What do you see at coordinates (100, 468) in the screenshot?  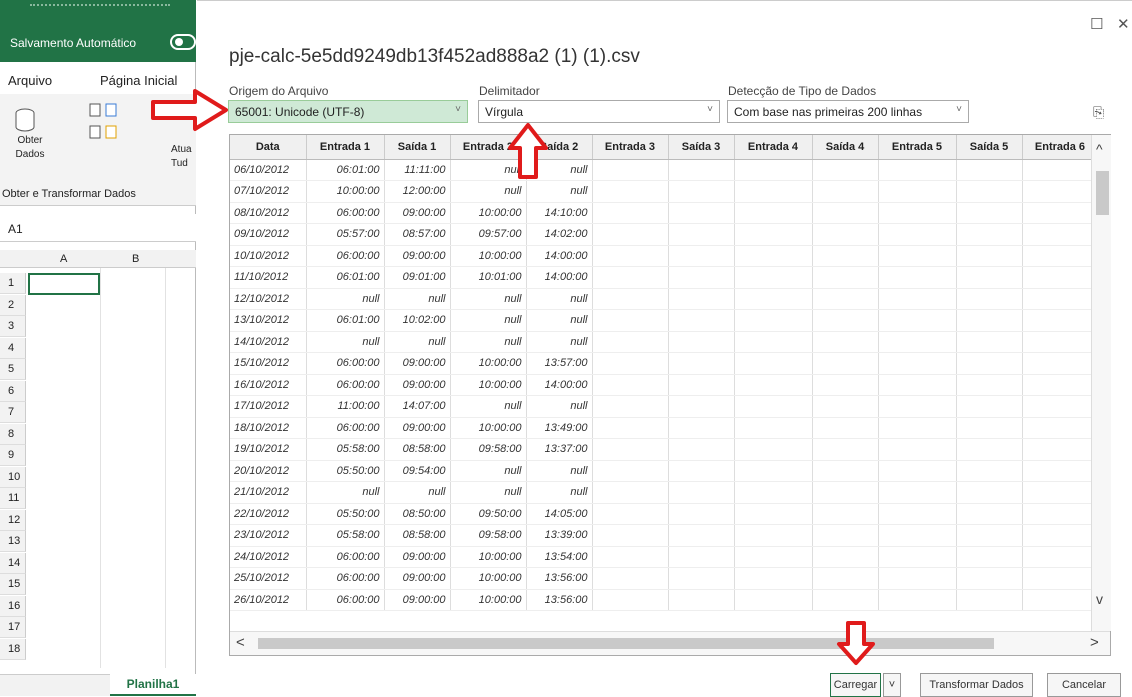 I see `grid-line` at bounding box center [100, 468].